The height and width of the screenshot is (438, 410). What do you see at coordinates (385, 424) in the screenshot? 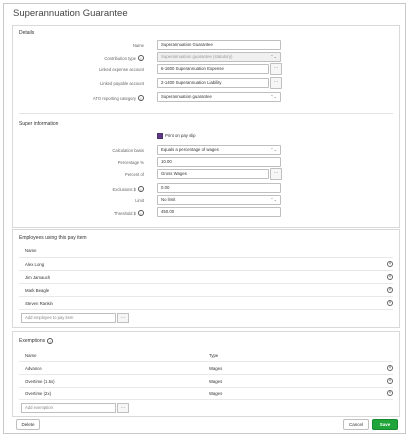
I see `save-button: Save` at bounding box center [385, 424].